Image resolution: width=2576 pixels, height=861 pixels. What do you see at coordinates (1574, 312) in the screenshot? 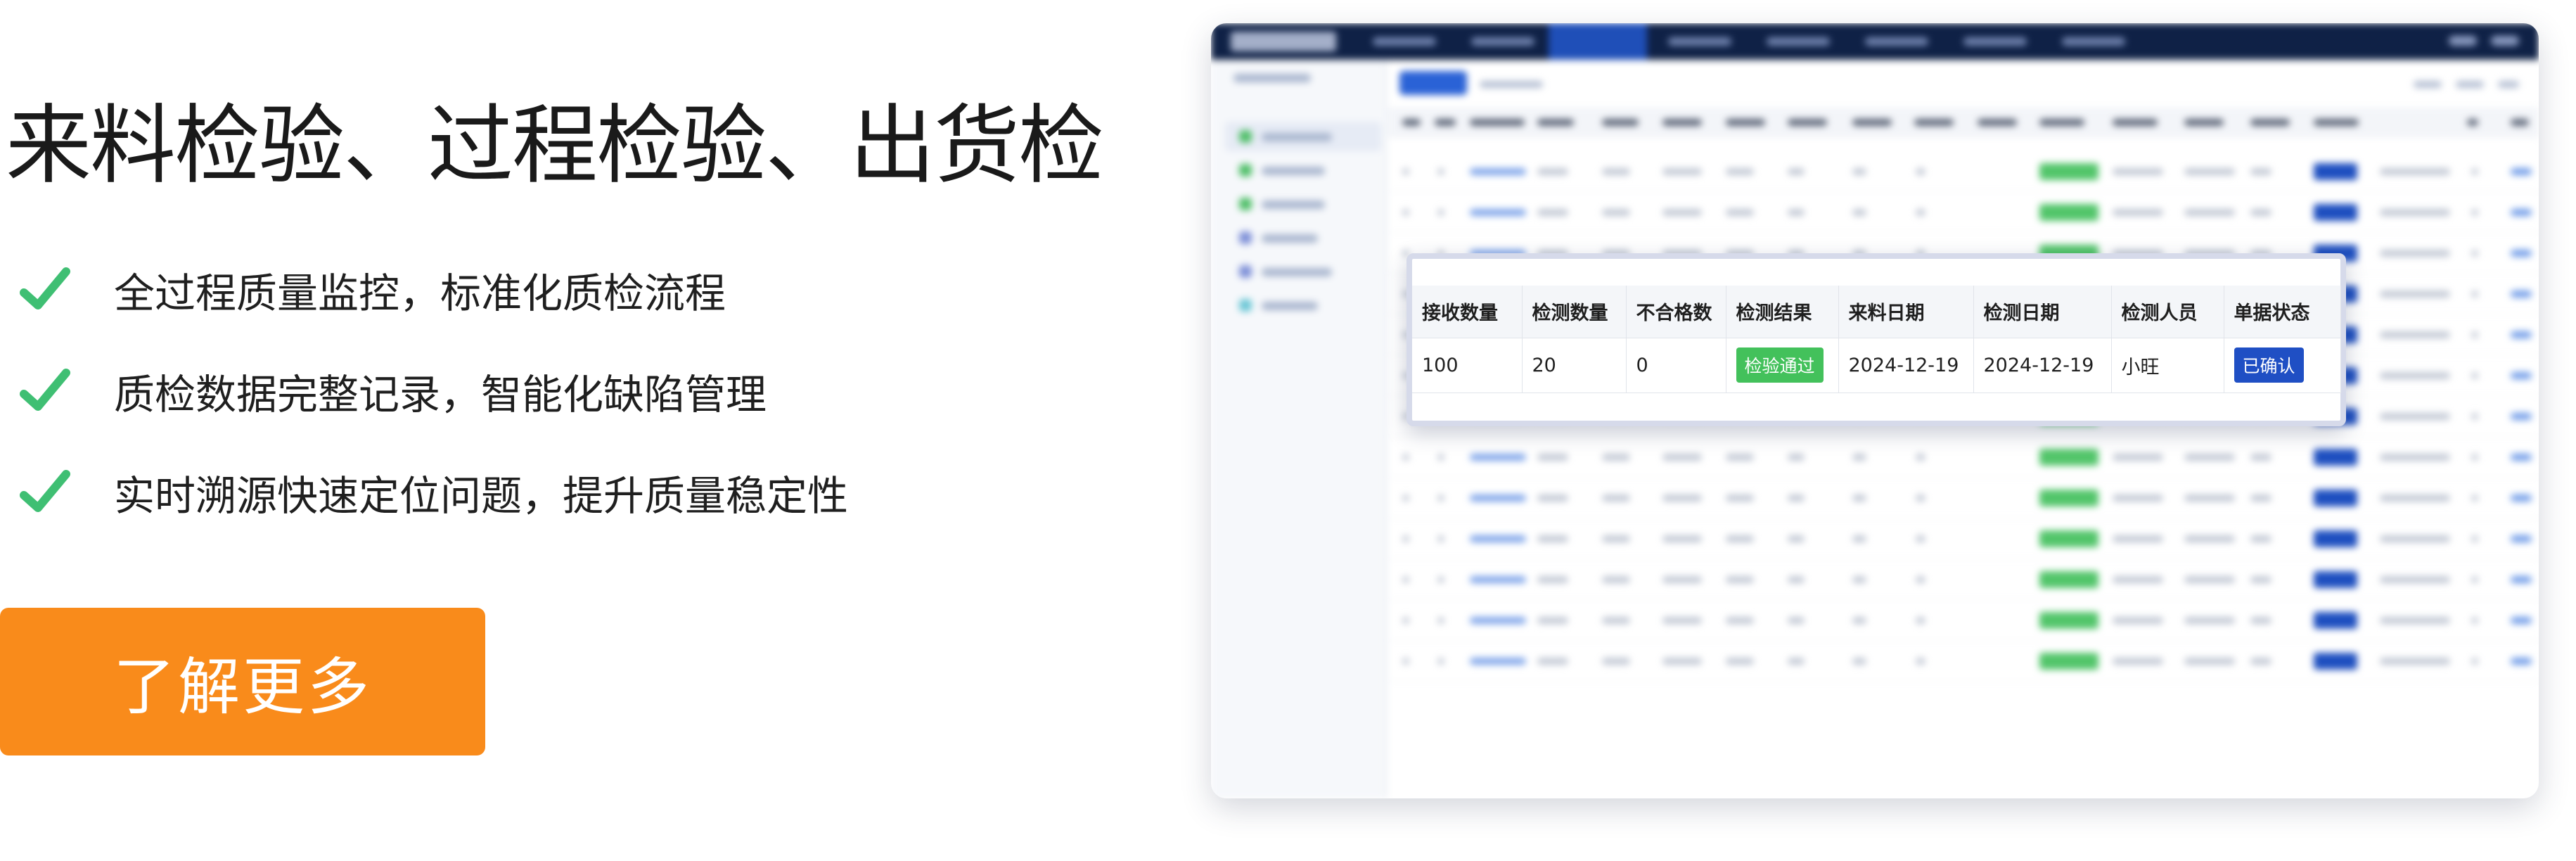
I see `column-header: 检测数量` at bounding box center [1574, 312].